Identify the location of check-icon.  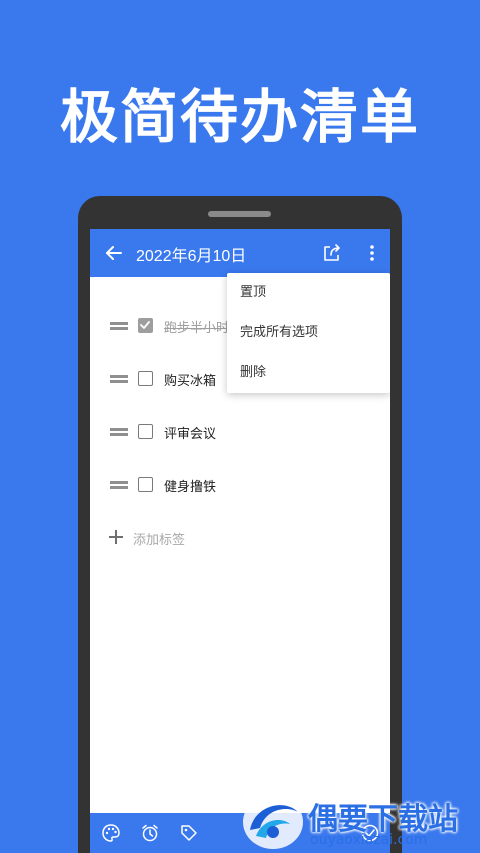
(145, 325).